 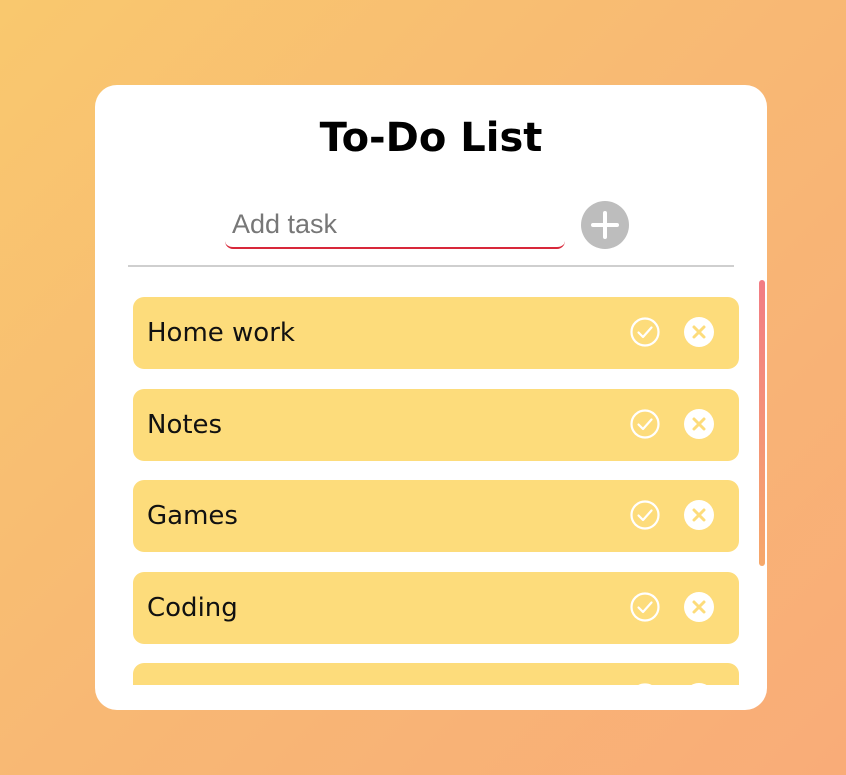 What do you see at coordinates (436, 607) in the screenshot?
I see `task-item: Coding` at bounding box center [436, 607].